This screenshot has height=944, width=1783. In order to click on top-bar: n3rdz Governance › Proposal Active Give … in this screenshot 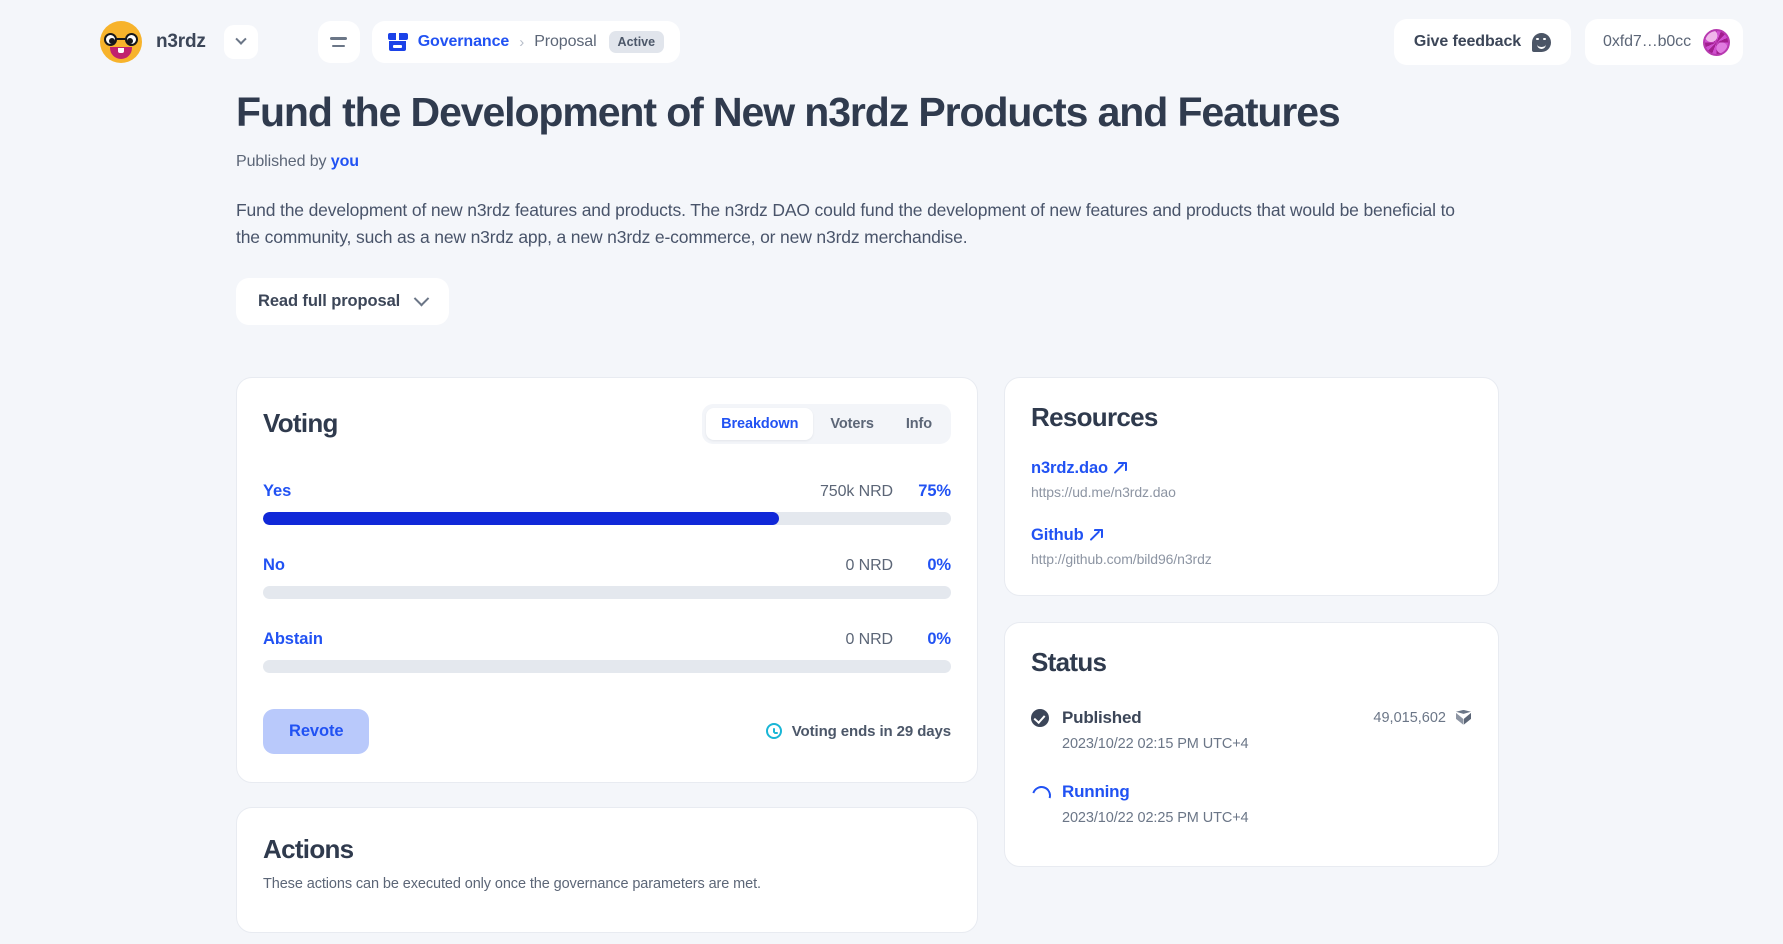, I will do `click(891, 42)`.